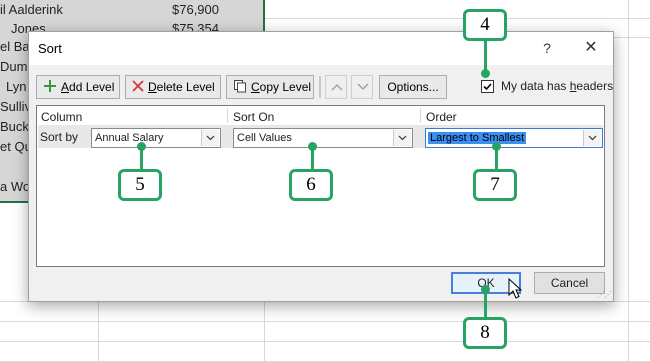 This screenshot has width=650, height=362. What do you see at coordinates (50, 87) in the screenshot?
I see `plus-icon` at bounding box center [50, 87].